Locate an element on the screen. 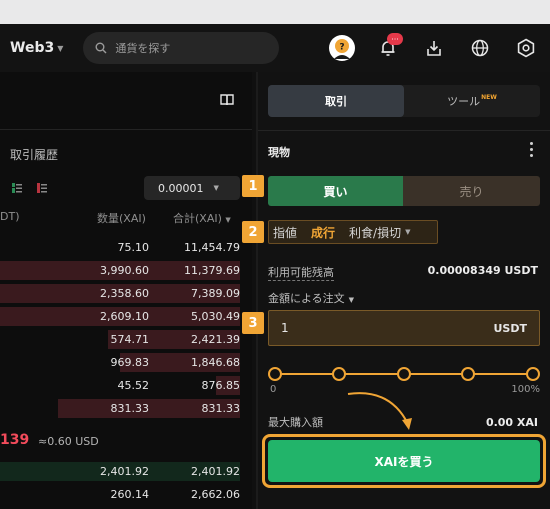 The width and height of the screenshot is (550, 509). row-qty: 45.52 is located at coordinates (133, 385).